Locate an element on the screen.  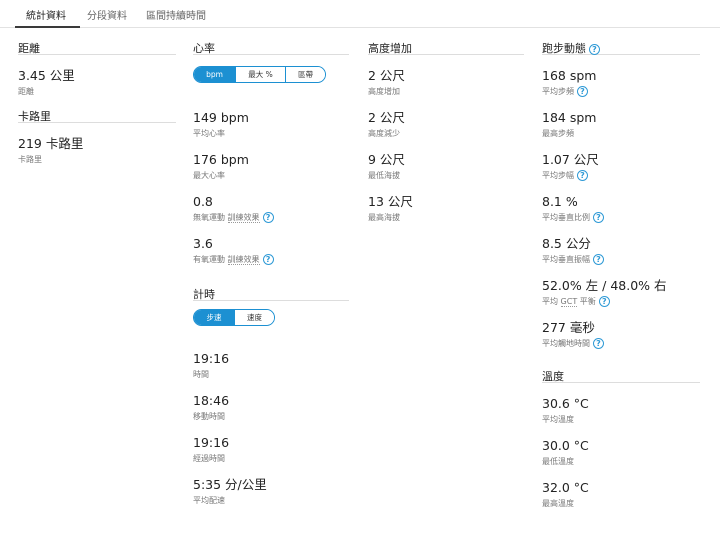
stat-label: 卡路里 is located at coordinates (30, 159).